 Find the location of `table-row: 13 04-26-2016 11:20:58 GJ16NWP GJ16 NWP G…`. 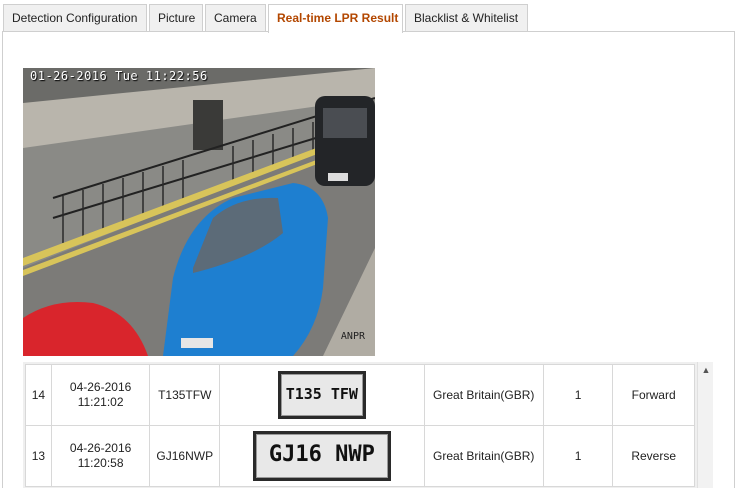

table-row: 13 04-26-2016 11:20:58 GJ16NWP GJ16 NWP G… is located at coordinates (360, 456).